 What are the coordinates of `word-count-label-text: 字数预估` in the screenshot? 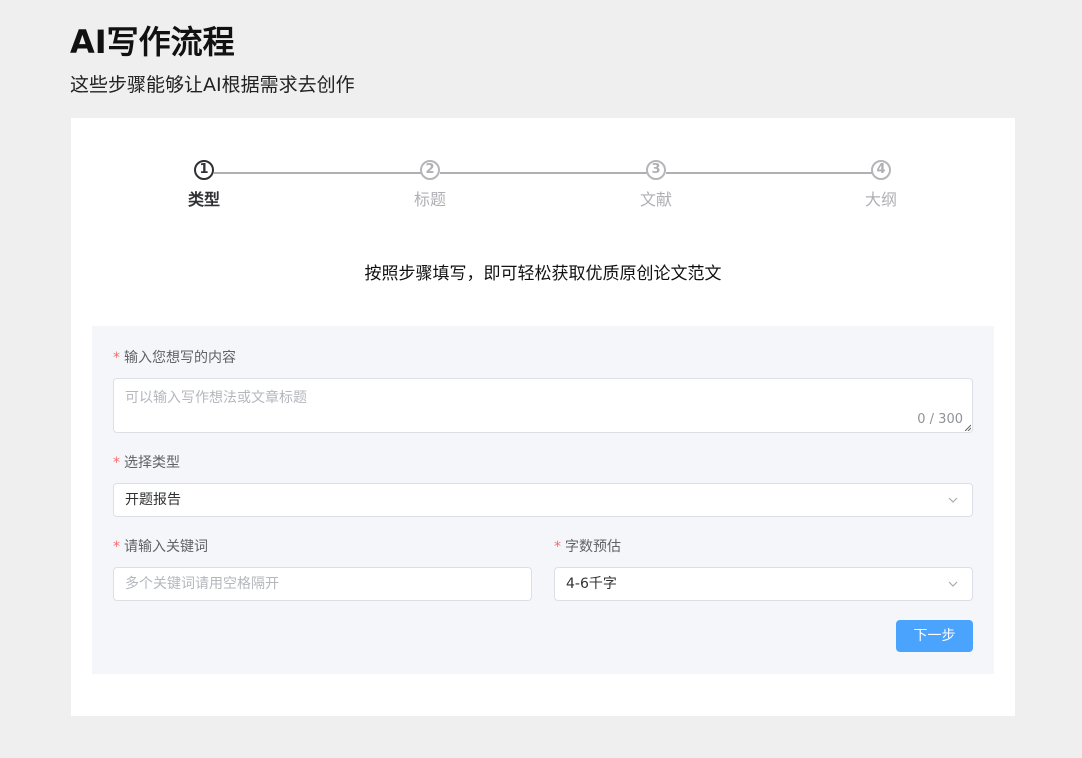 It's located at (593, 547).